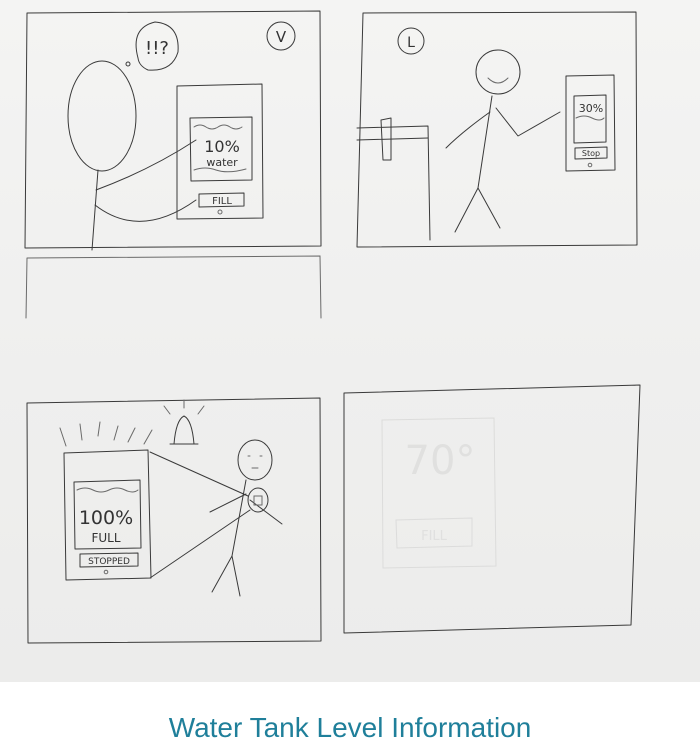 This screenshot has height=751, width=700. What do you see at coordinates (128, 64) in the screenshot?
I see `panel-1-bubble-dot` at bounding box center [128, 64].